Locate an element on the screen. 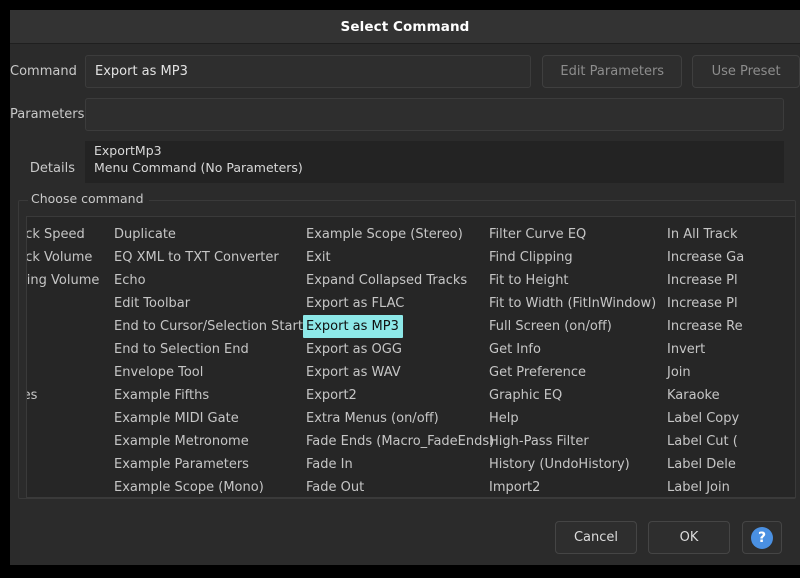 The height and width of the screenshot is (578, 800). use-preset-button: Use Preset is located at coordinates (746, 71).